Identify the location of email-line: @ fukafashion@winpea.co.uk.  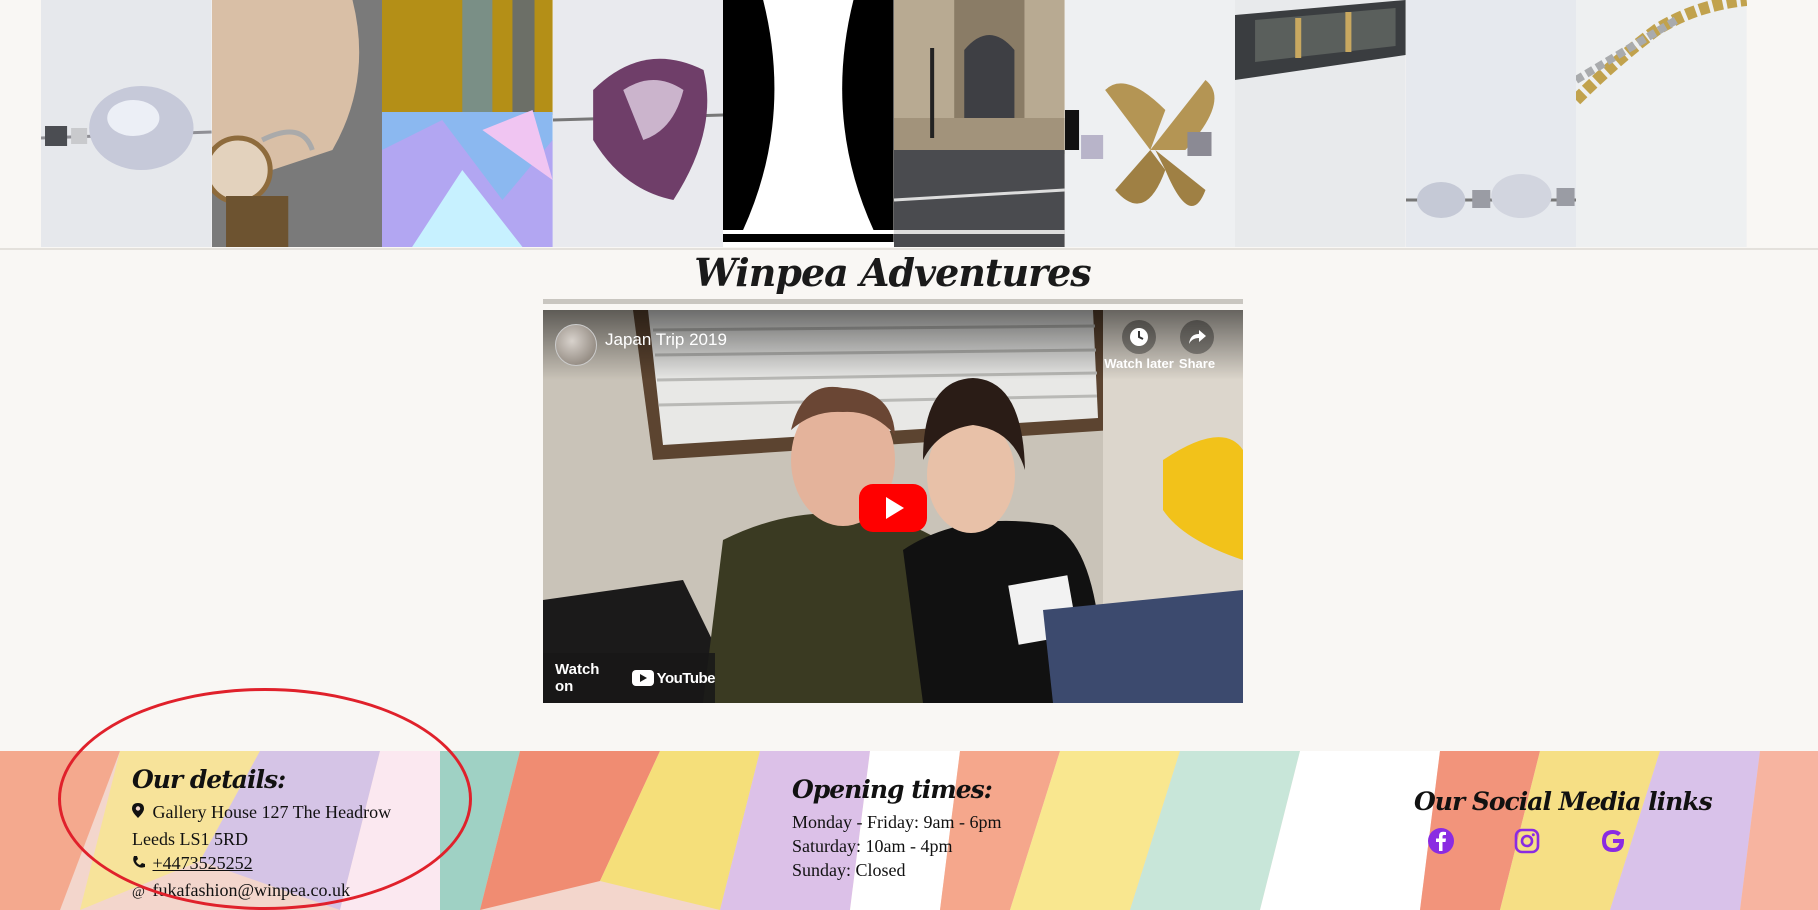
(261, 891).